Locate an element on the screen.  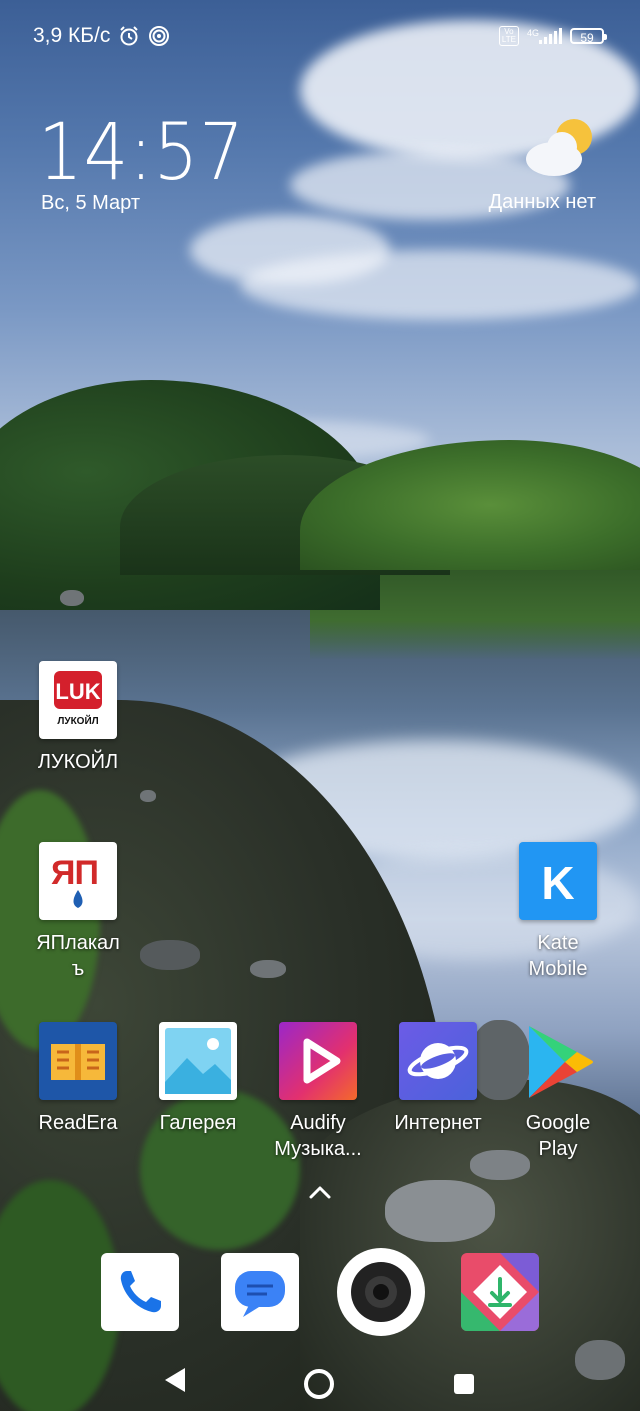
app-label: Kate Mobile is located at coordinates (558, 956).